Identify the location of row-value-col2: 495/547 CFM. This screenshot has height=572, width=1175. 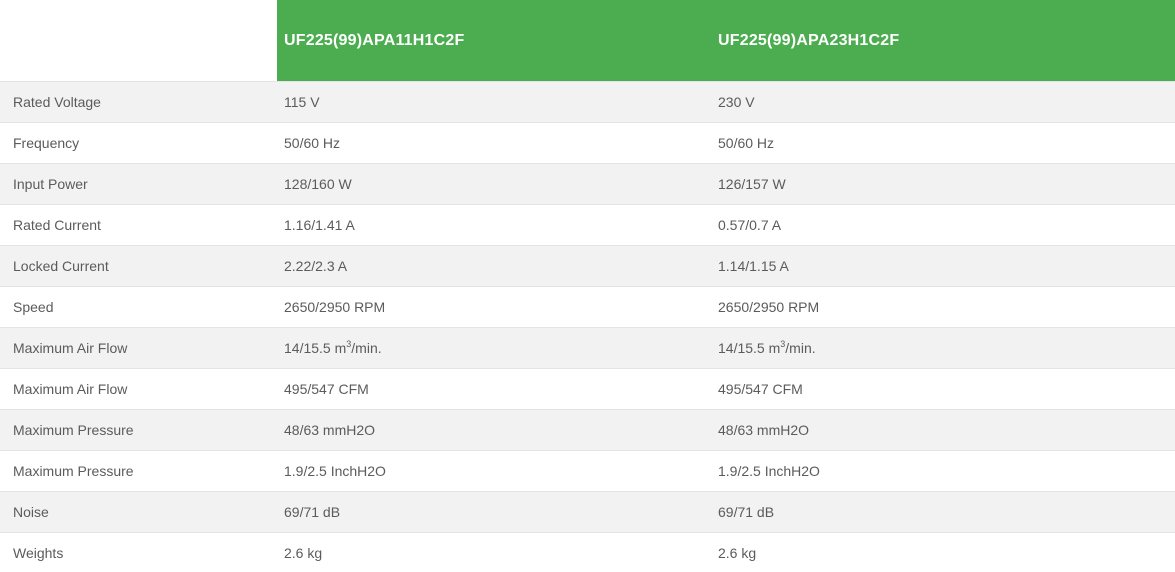
(760, 389).